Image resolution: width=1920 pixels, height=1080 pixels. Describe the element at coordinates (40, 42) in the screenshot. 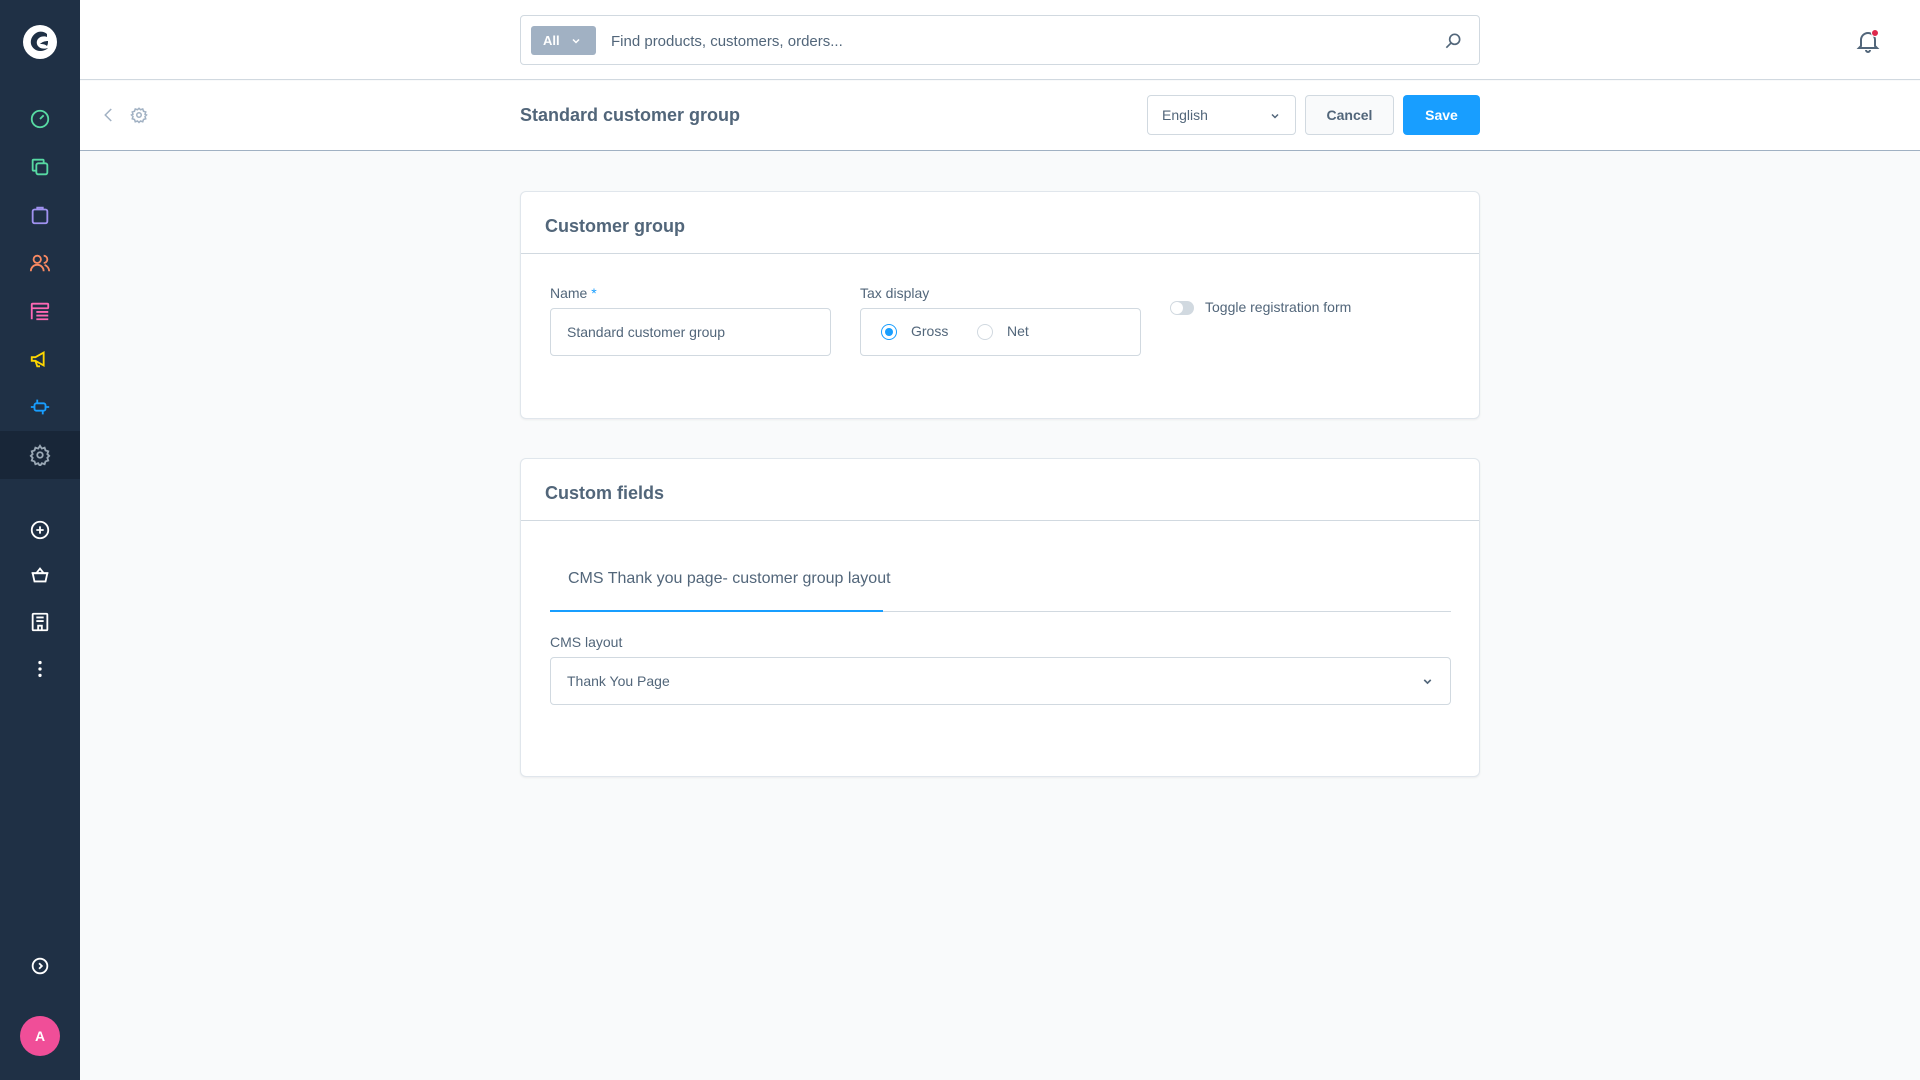

I see `shopware-logo` at that location.